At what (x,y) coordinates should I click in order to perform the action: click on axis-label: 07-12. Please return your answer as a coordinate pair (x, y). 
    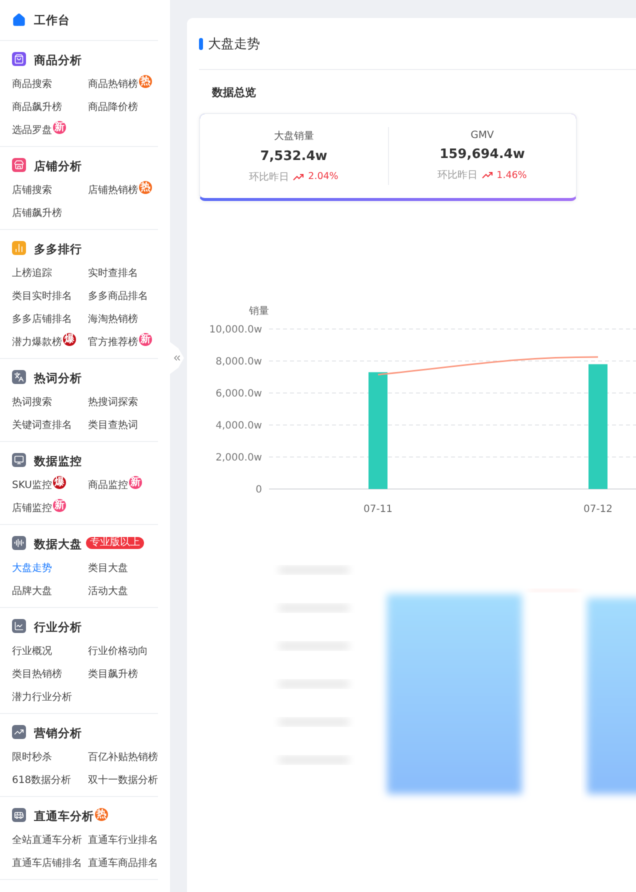
    Looking at the image, I should click on (598, 509).